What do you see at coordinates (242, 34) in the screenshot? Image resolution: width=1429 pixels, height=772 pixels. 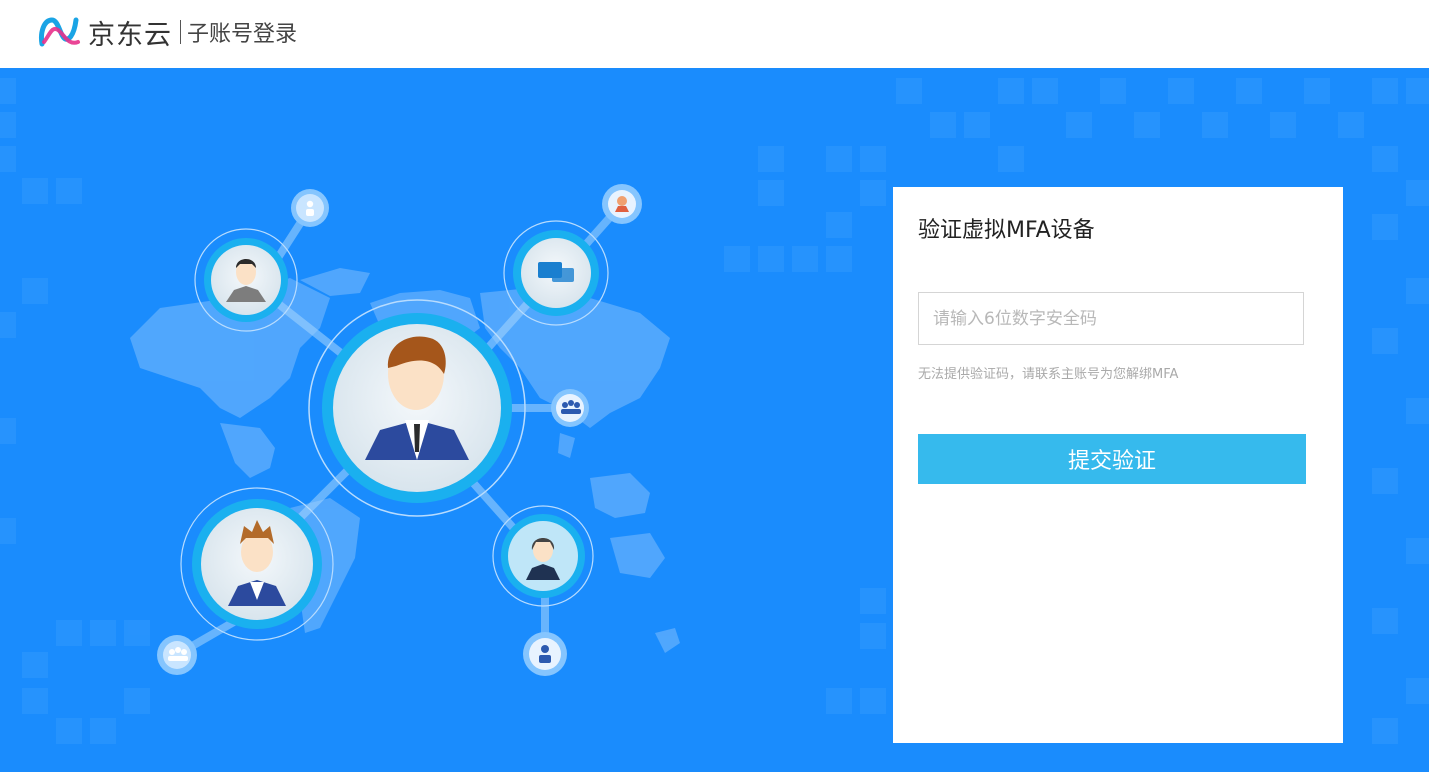 I see `page-subtitle: 子账号登录` at bounding box center [242, 34].